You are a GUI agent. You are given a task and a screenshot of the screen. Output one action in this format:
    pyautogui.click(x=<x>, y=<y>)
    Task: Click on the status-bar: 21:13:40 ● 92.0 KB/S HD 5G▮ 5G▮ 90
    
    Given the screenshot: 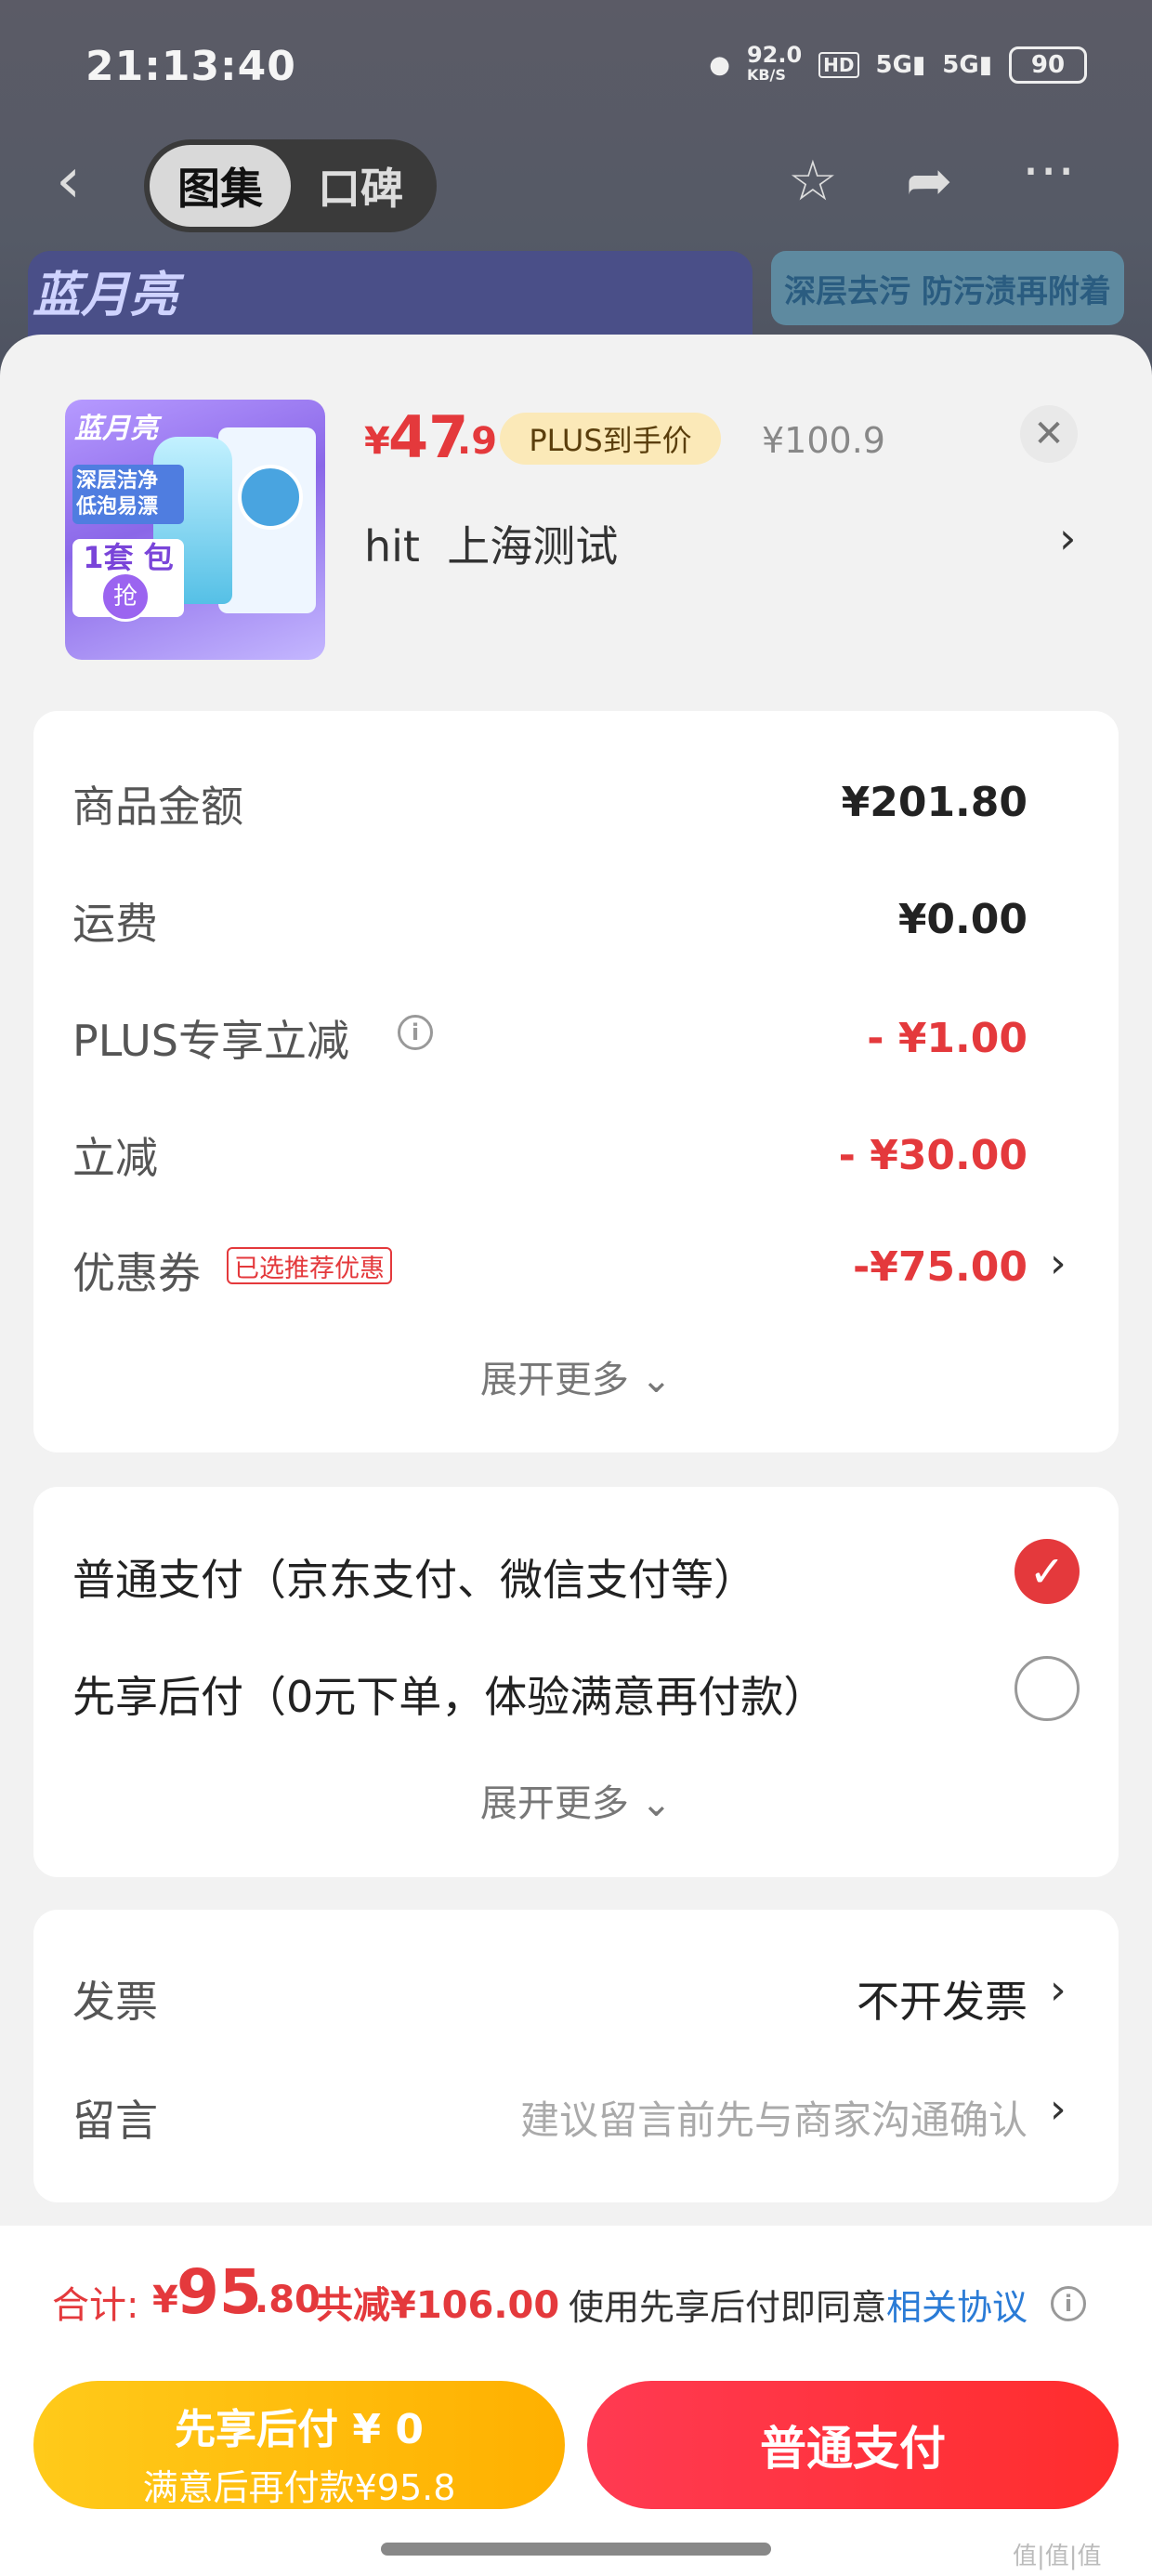 What is the action you would take?
    pyautogui.click(x=576, y=69)
    